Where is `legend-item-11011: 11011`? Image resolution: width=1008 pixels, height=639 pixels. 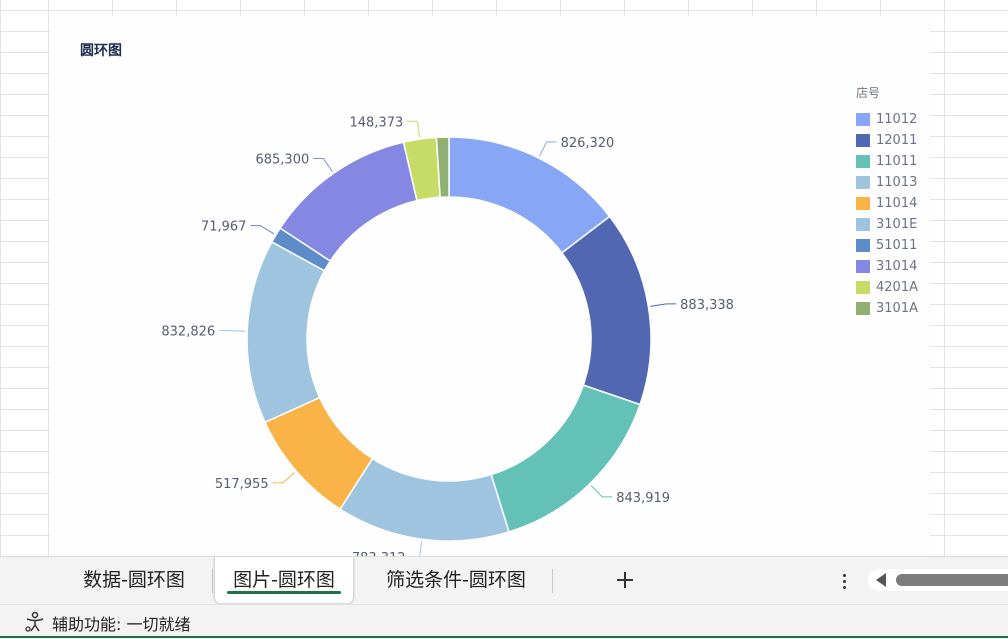
legend-item-11011: 11011 is located at coordinates (887, 161).